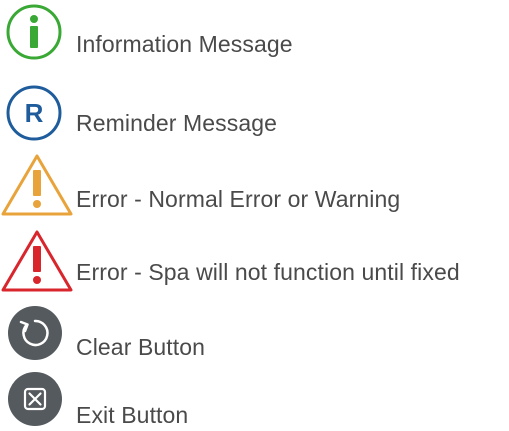  I want to click on exit-x-box-icon, so click(35, 399).